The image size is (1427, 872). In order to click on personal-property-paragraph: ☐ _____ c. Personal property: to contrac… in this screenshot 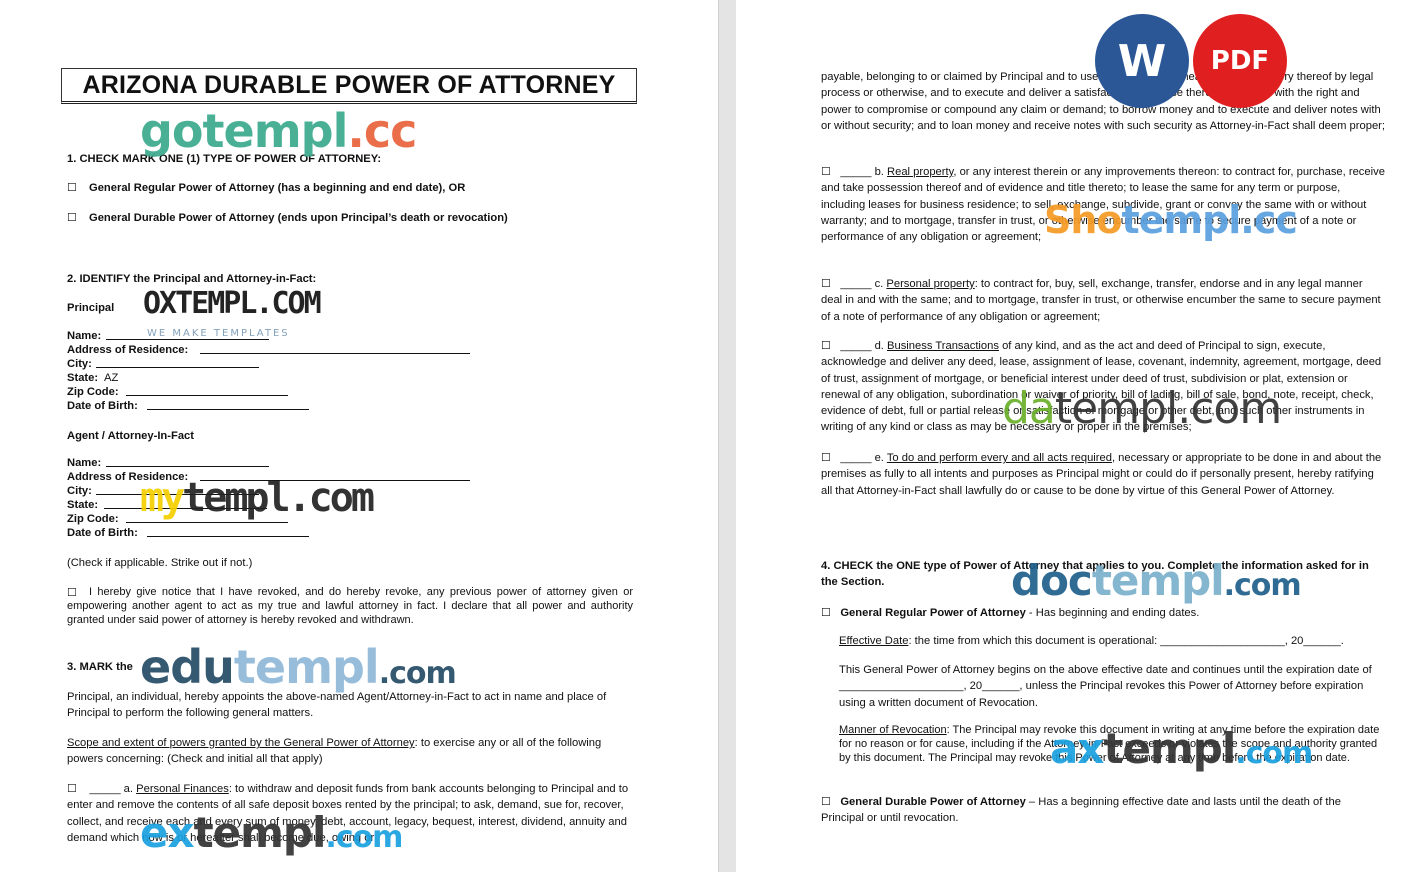, I will do `click(1103, 300)`.